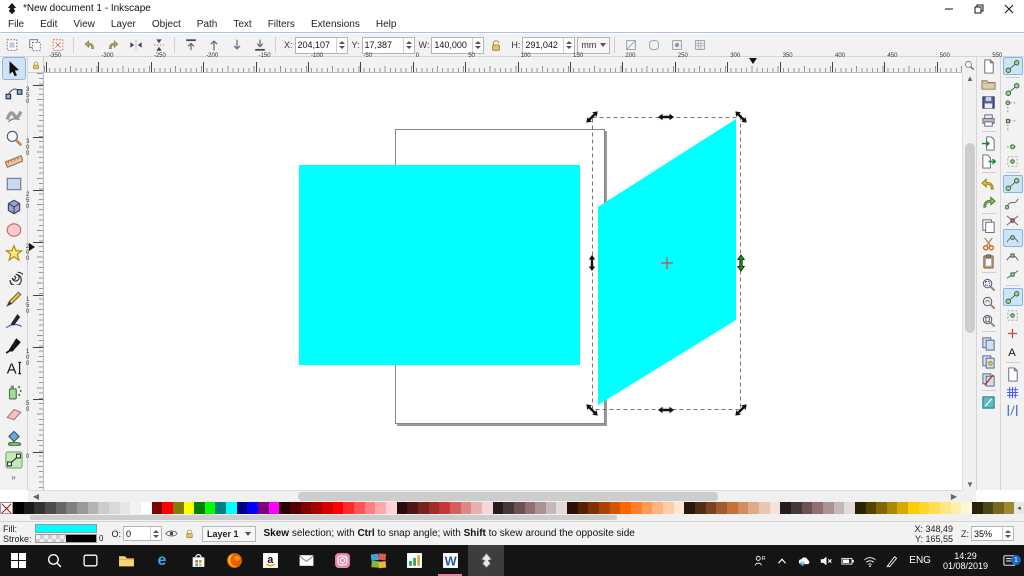 The width and height of the screenshot is (1024, 576). What do you see at coordinates (14, 367) in the screenshot?
I see `text-tool: A` at bounding box center [14, 367].